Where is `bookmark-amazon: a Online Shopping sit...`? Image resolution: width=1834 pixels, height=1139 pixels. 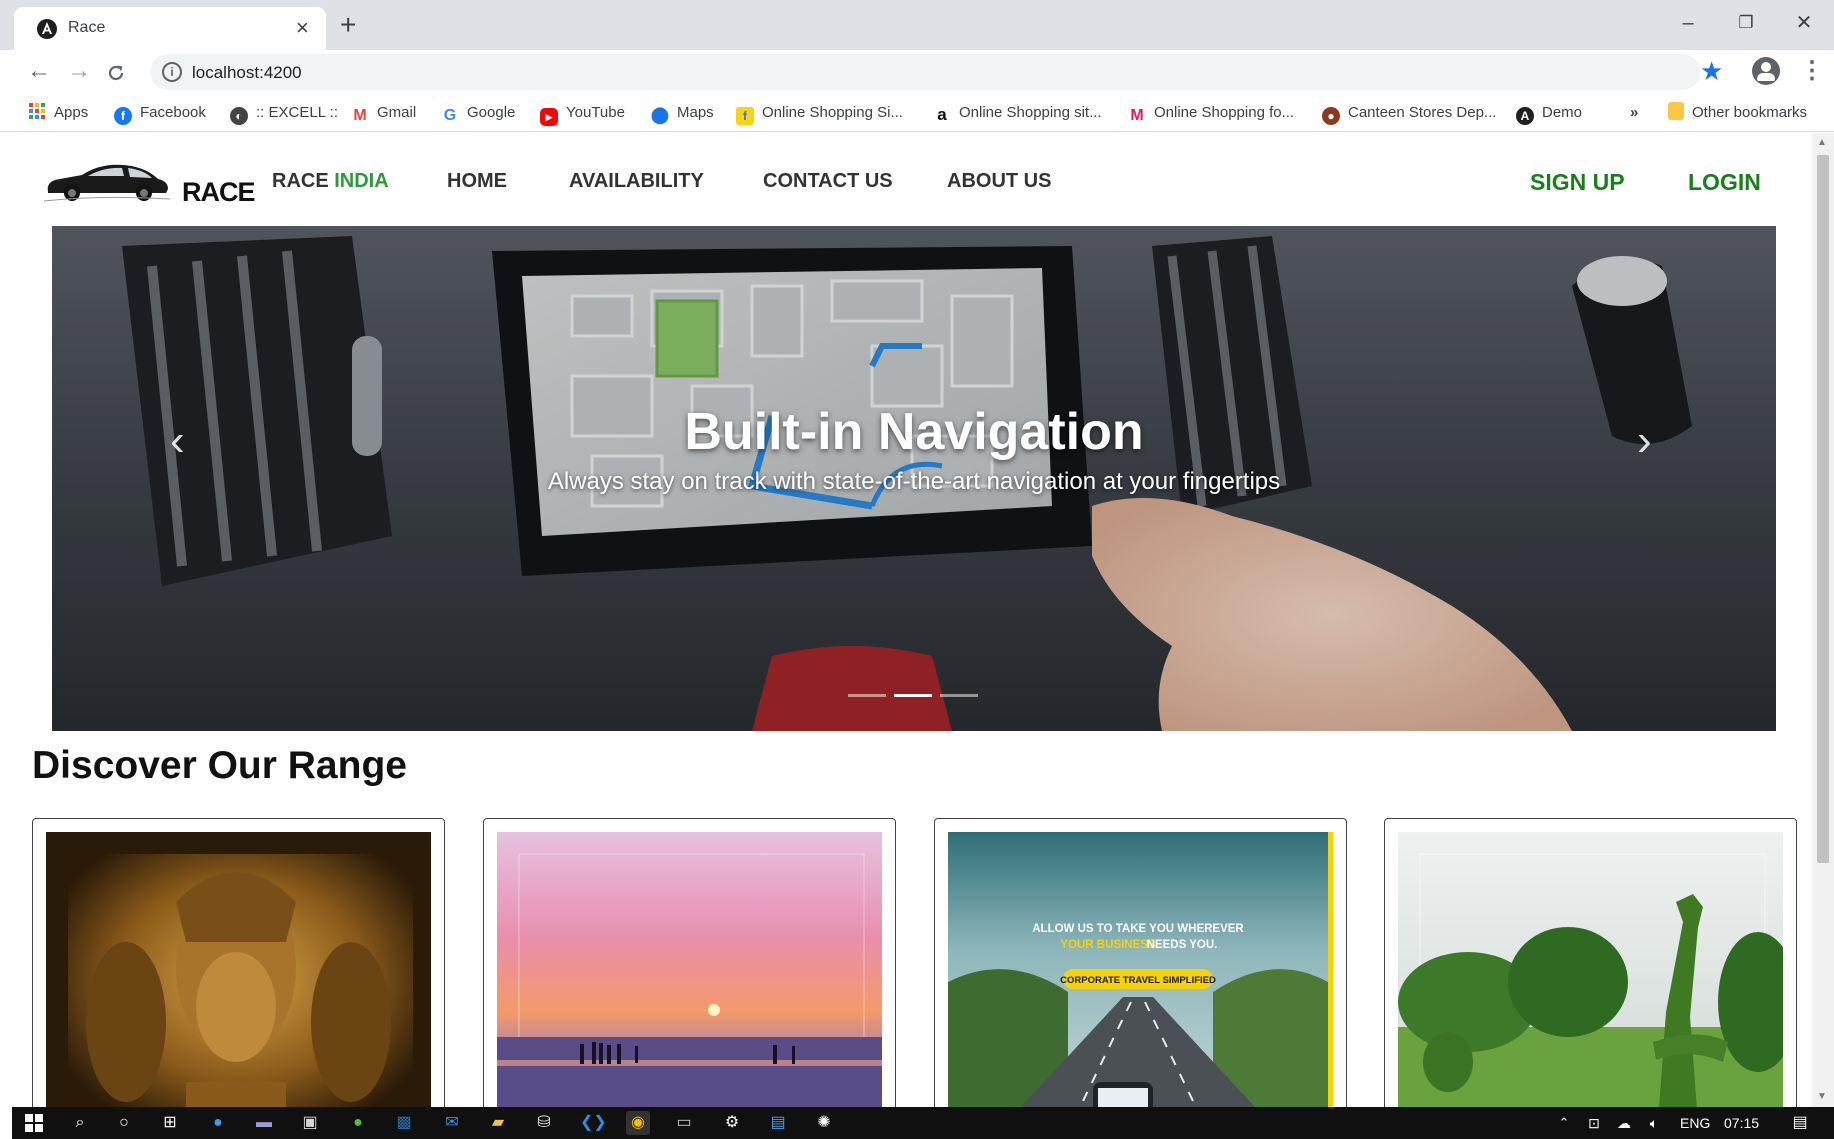 bookmark-amazon: a Online Shopping sit... is located at coordinates (1017, 113).